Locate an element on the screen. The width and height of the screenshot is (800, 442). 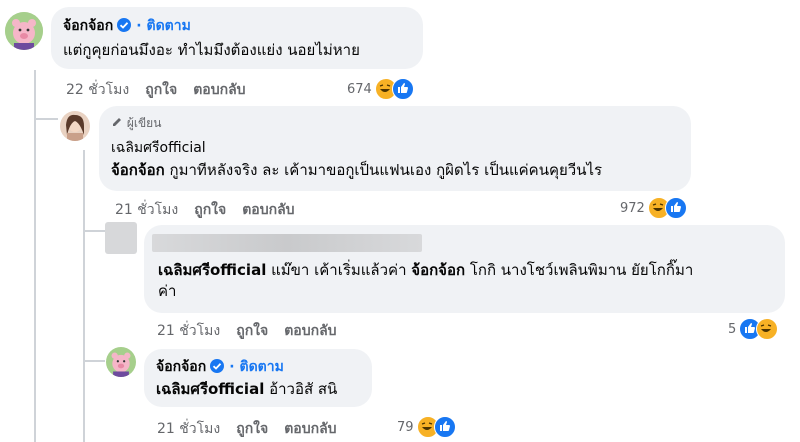
comment-body: แม๊ขา เค้าเริ่มแล้วค่า is located at coordinates (339, 270).